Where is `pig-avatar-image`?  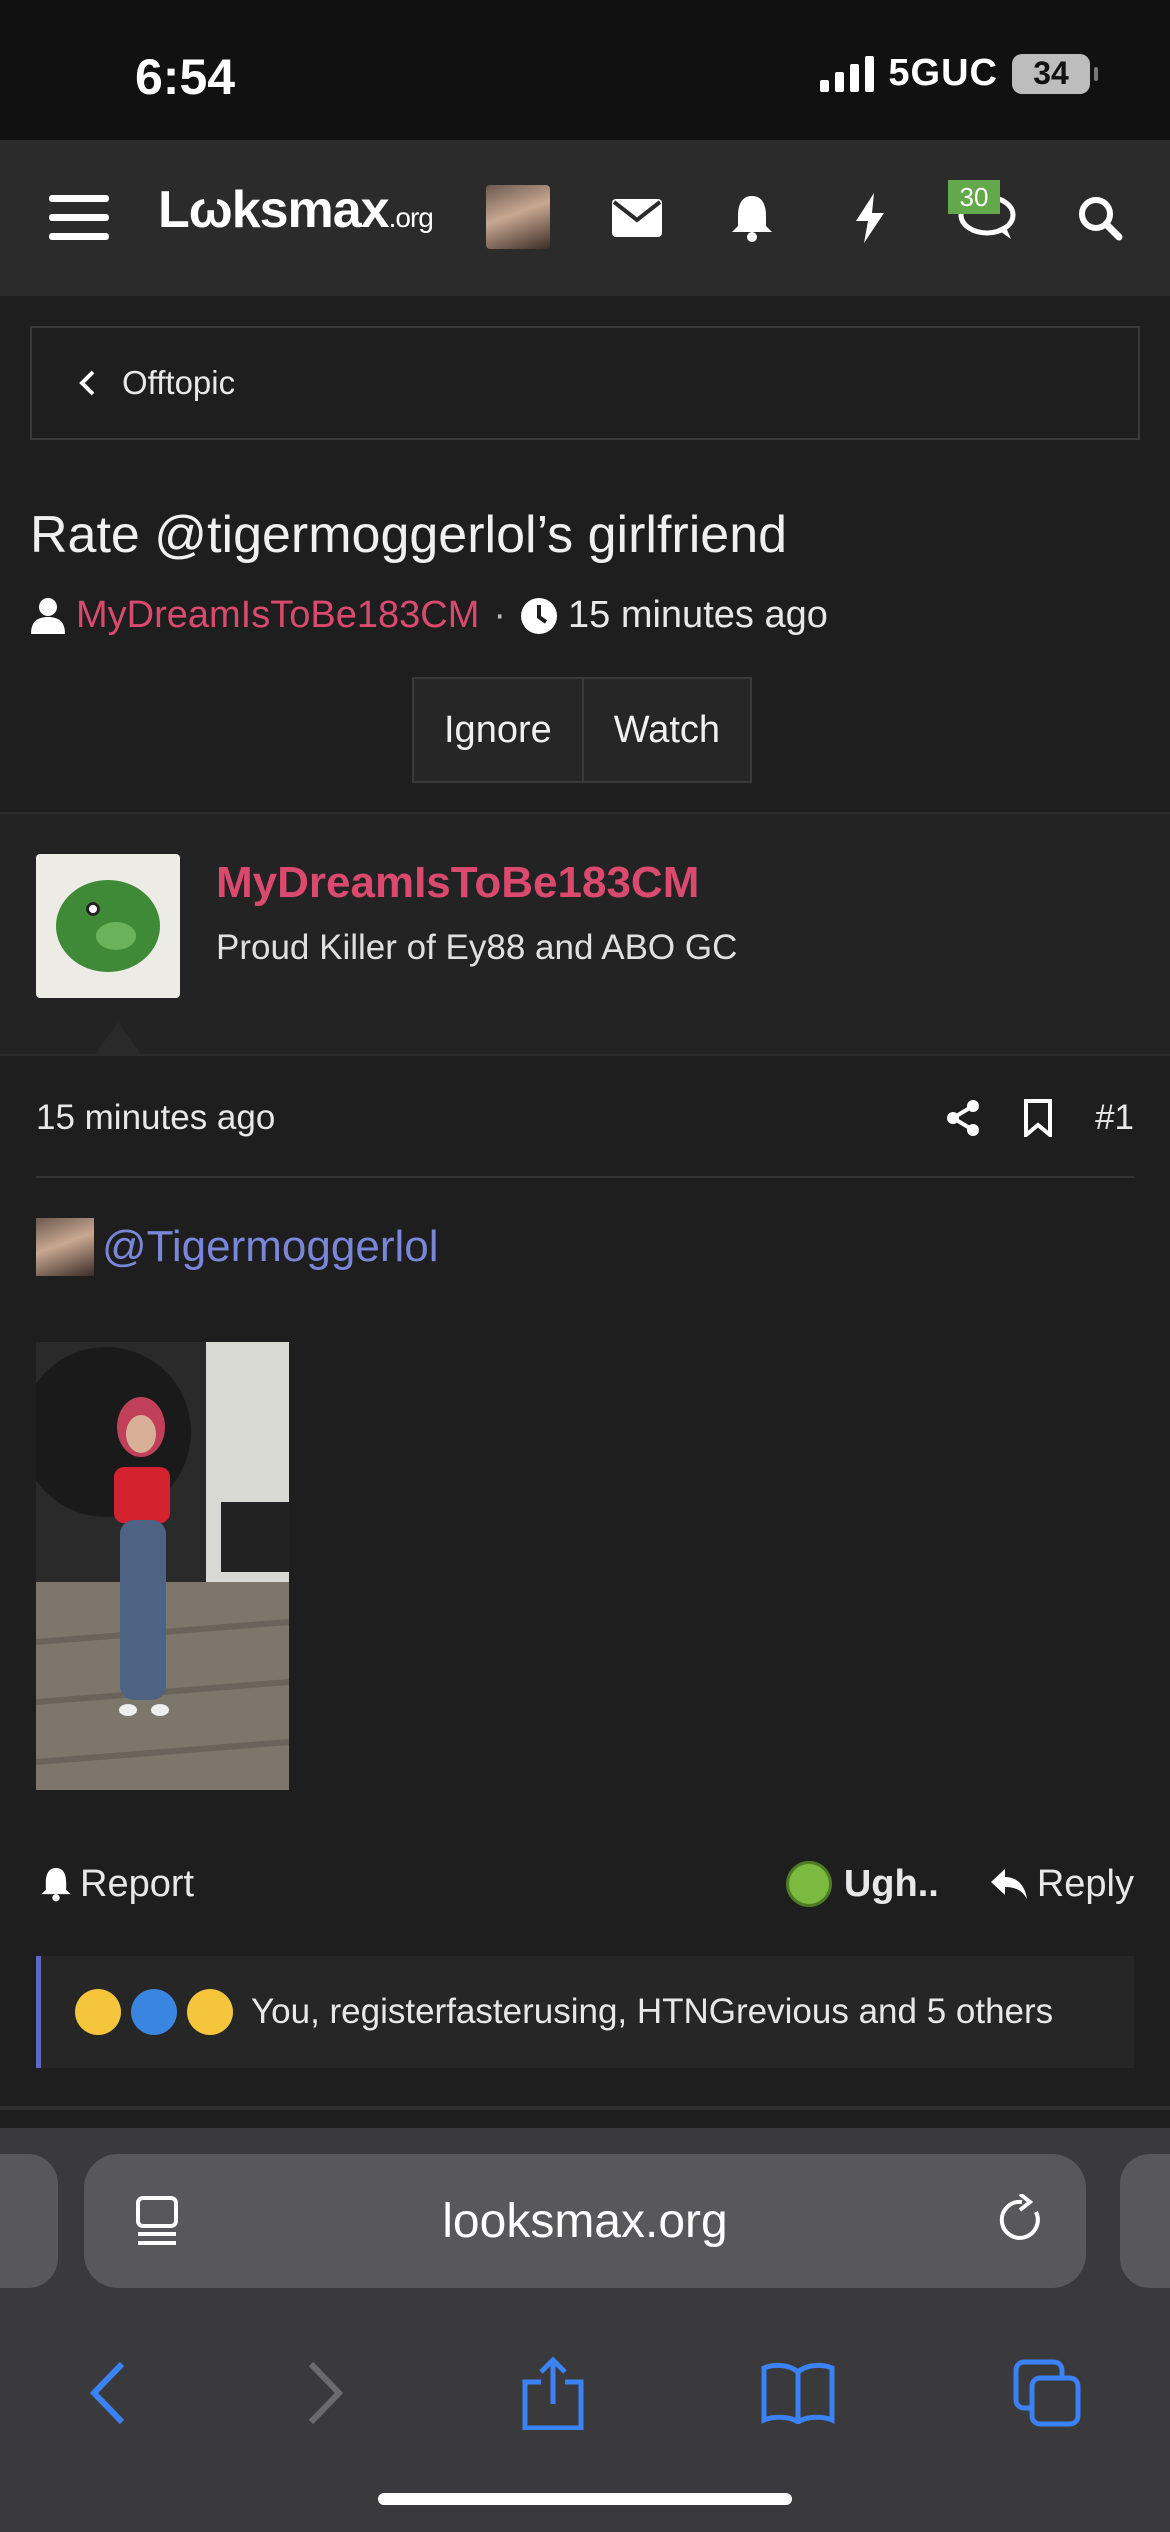 pig-avatar-image is located at coordinates (108, 926).